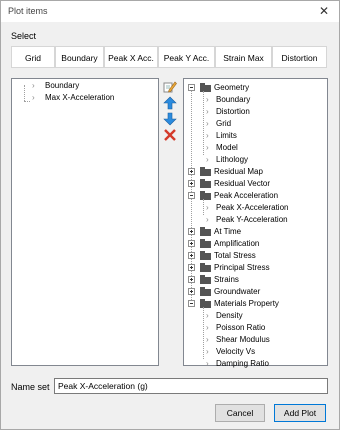 The height and width of the screenshot is (430, 340). I want to click on tree-leaf-label: Distortion, so click(233, 111).